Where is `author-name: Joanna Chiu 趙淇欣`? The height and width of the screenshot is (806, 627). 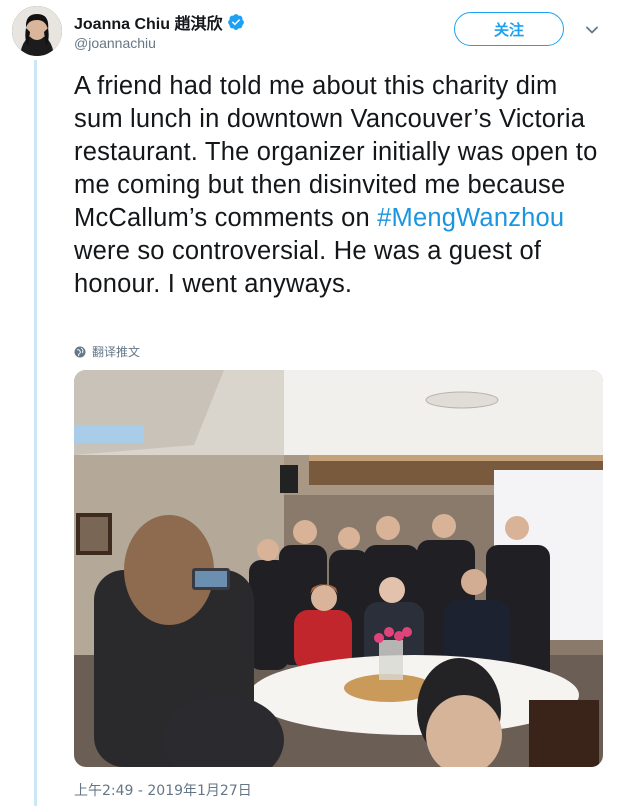 author-name: Joanna Chiu 趙淇欣 is located at coordinates (159, 22).